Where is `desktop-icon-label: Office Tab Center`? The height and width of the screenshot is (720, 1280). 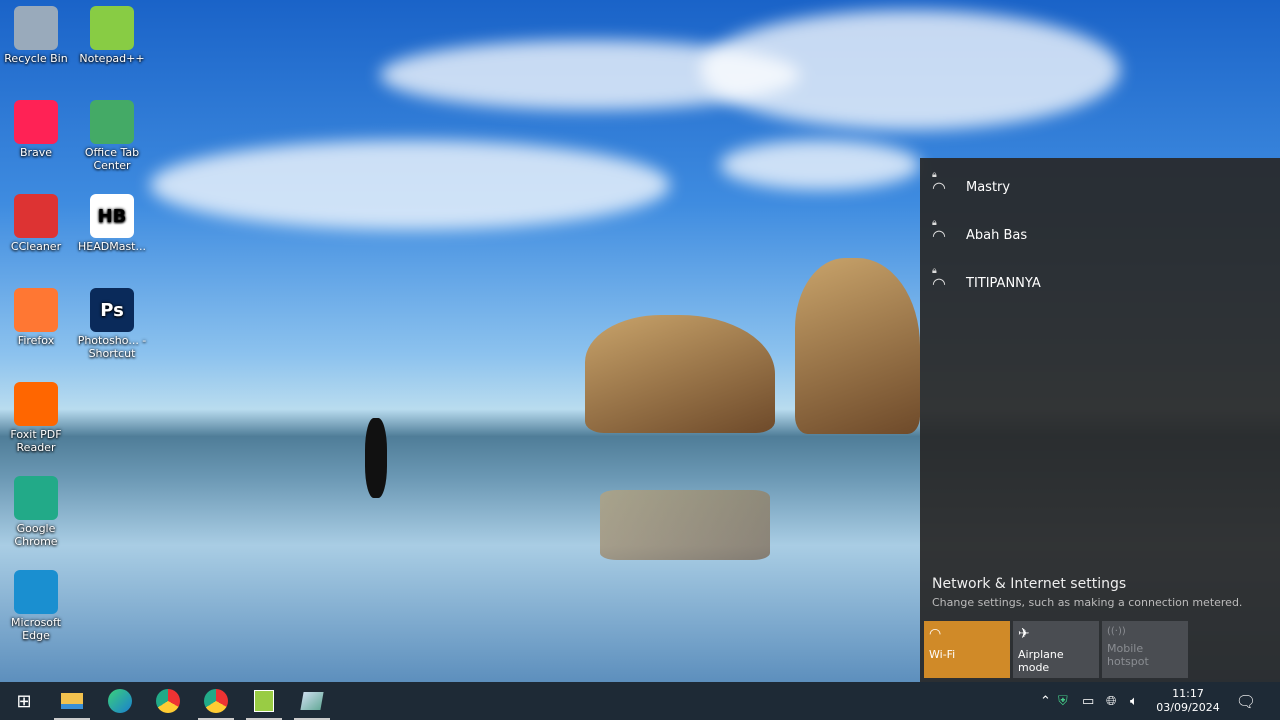
desktop-icon-label: Office Tab Center is located at coordinates (112, 159).